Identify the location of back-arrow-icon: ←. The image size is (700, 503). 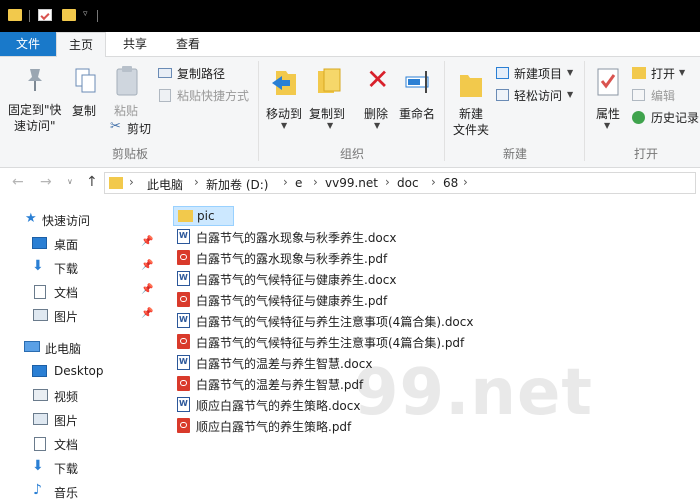
(18, 182).